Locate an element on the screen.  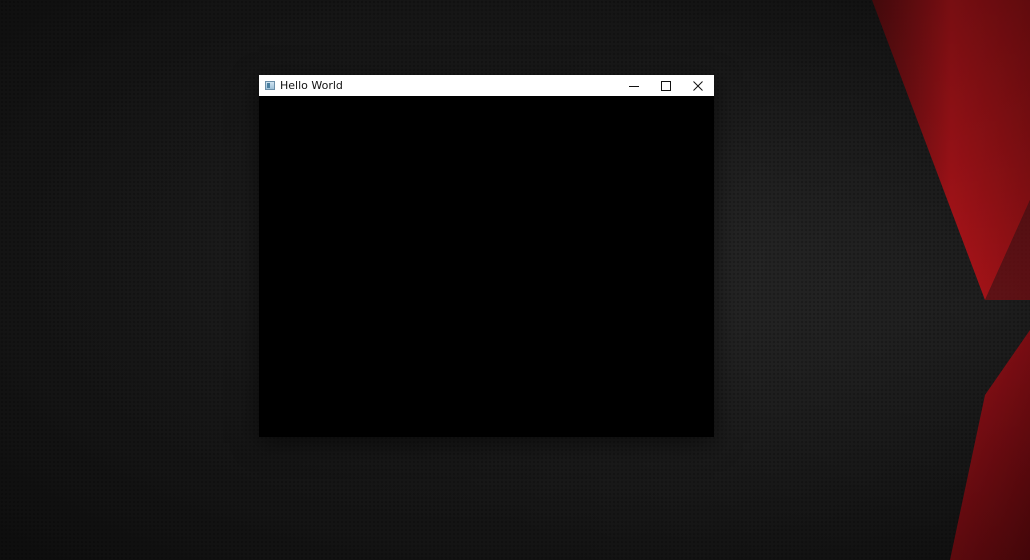
app-window-icon is located at coordinates (270, 85).